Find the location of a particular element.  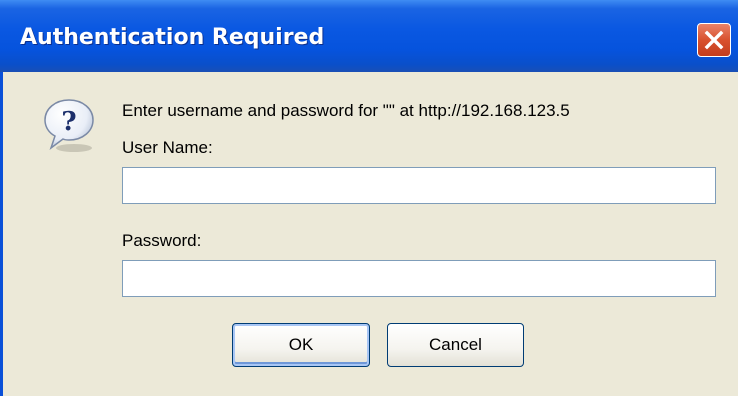

close-button is located at coordinates (714, 40).